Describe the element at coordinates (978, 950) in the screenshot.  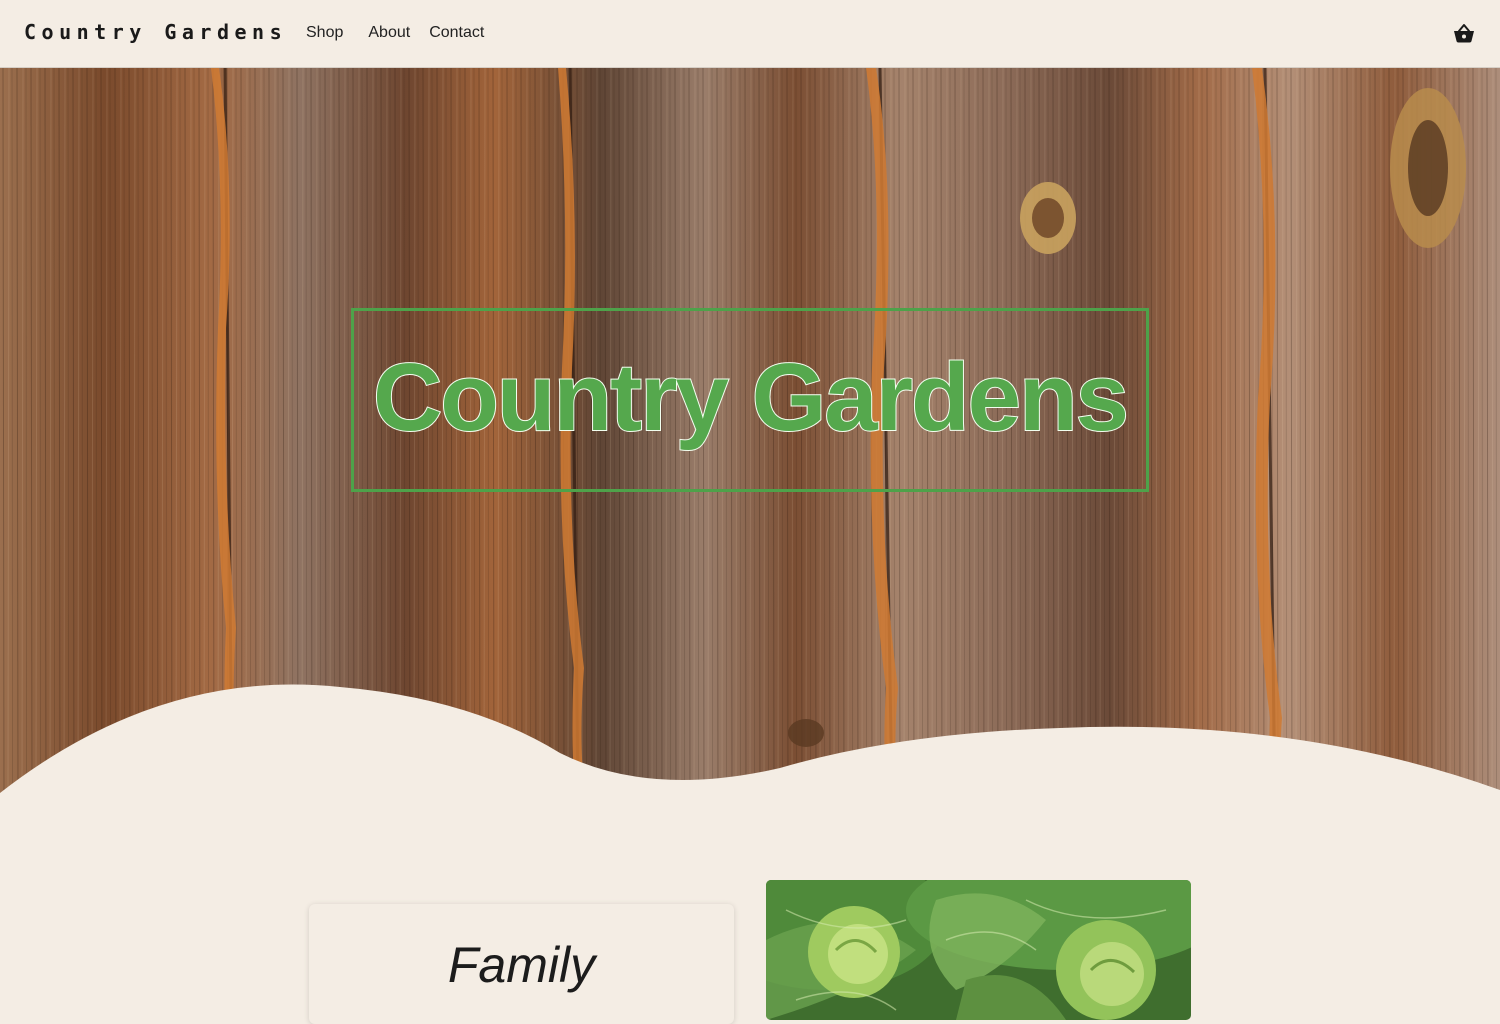
I see `cabbage-image` at that location.